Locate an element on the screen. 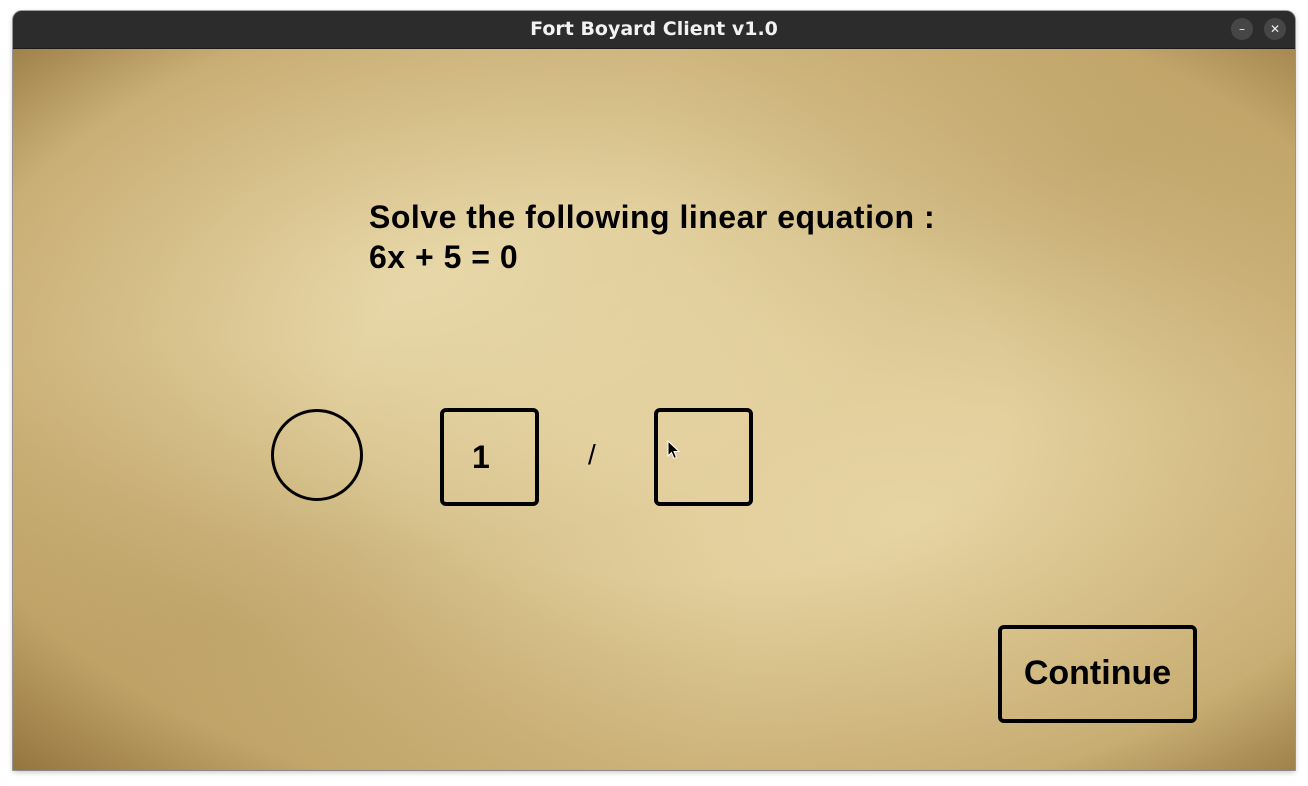  continue-button: Continue is located at coordinates (1097, 674).